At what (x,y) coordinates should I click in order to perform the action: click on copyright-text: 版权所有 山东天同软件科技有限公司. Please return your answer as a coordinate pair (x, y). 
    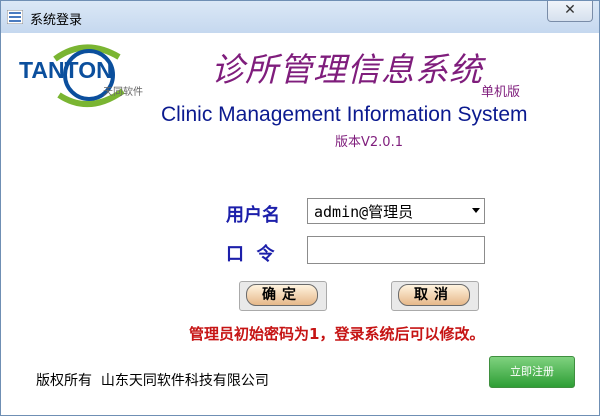
    Looking at the image, I should click on (152, 381).